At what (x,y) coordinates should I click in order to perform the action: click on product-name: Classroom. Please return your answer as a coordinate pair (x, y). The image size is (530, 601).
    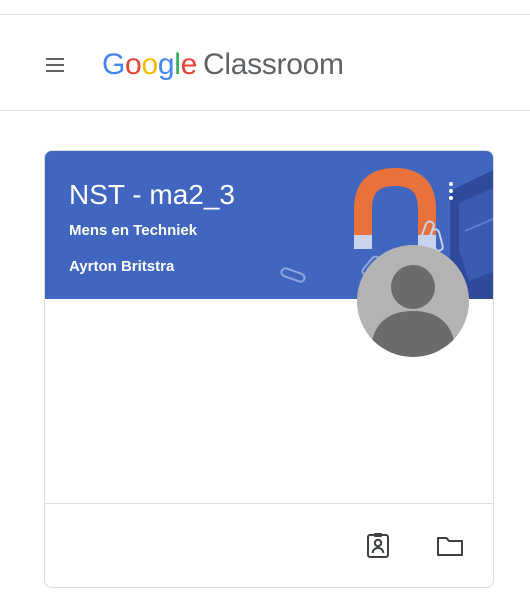
    Looking at the image, I should click on (273, 64).